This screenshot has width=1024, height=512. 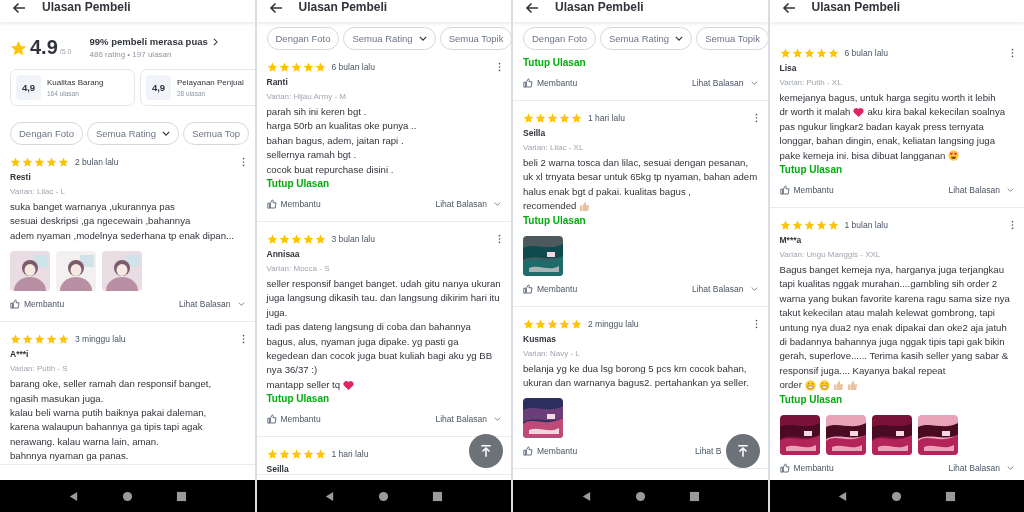 I want to click on review-text: parah sih ini keren bgt . harga 50rb an kualitas oke punya .. bahan bagus, adem, jaitan rapi . sellernya ramah bgt . cocok buat repurchase disini ., so click(x=342, y=141).